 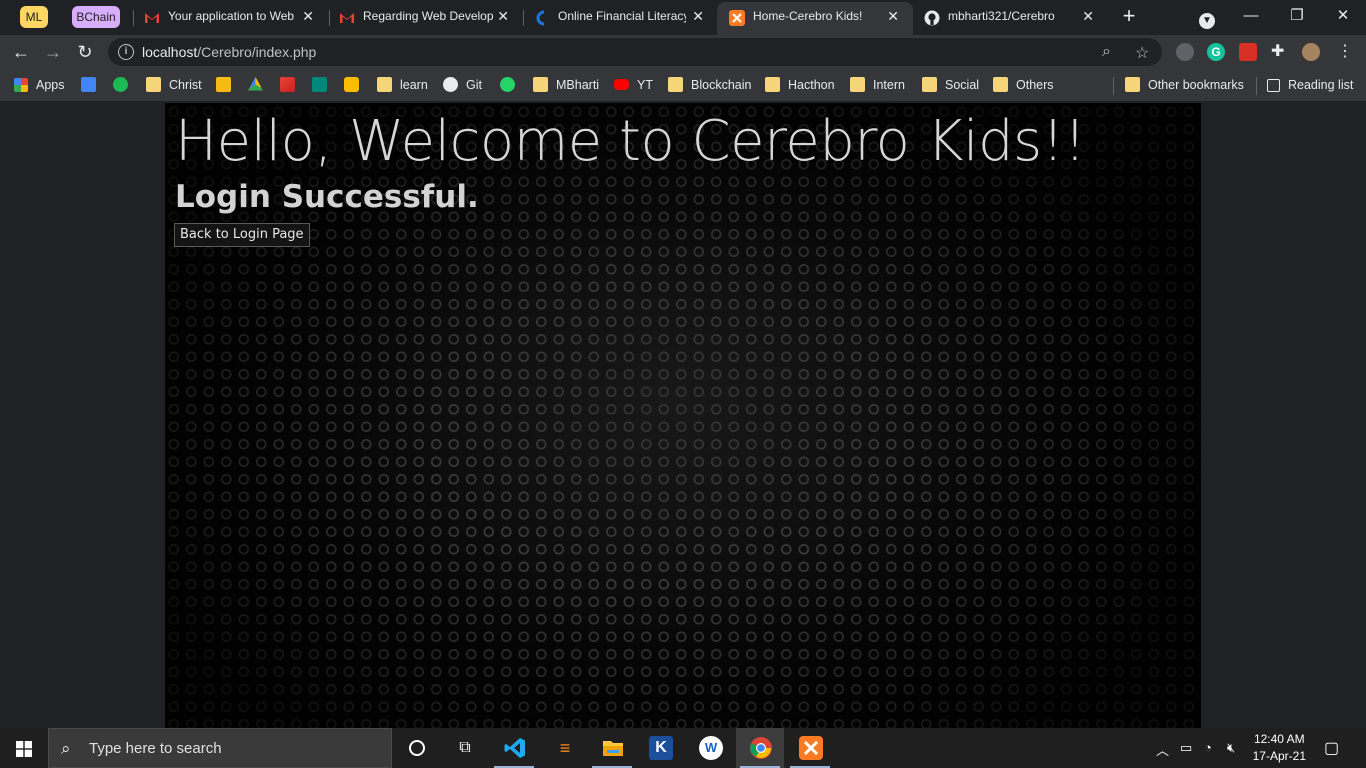 What do you see at coordinates (1106, 52) in the screenshot?
I see `zoom-icon: ⌕` at bounding box center [1106, 52].